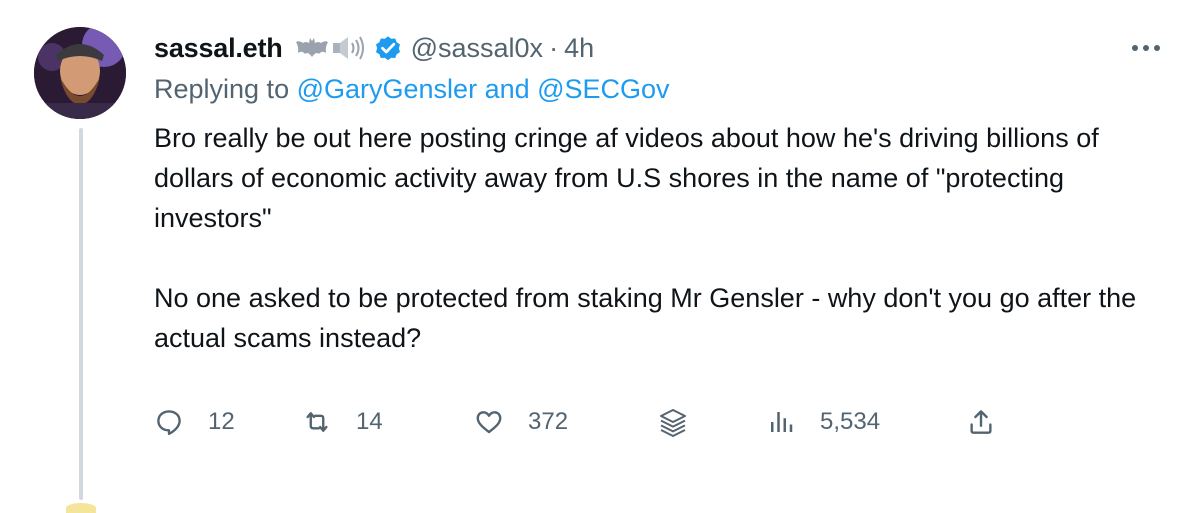 The width and height of the screenshot is (1200, 513). I want to click on reply-icon, so click(169, 423).